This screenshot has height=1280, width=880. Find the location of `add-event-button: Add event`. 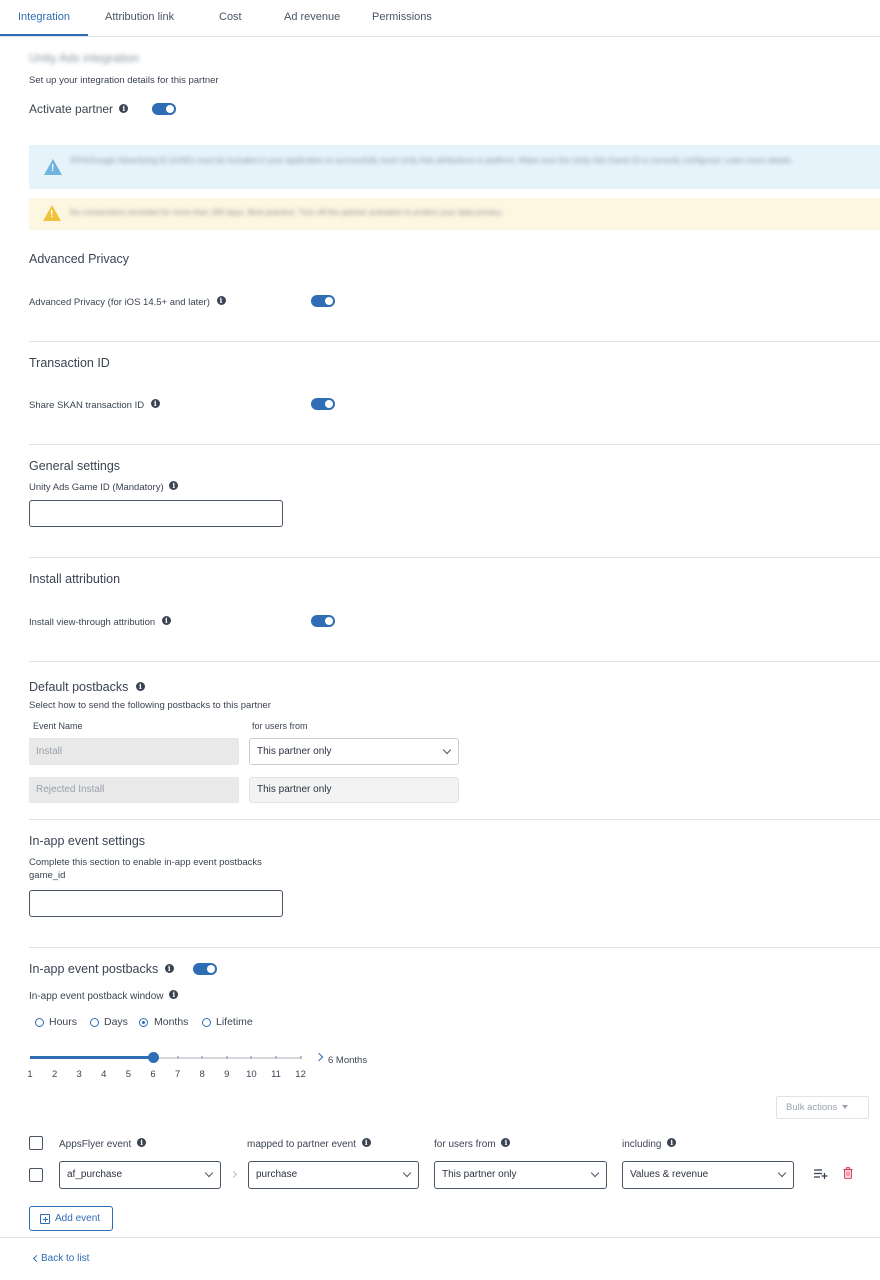

add-event-button: Add event is located at coordinates (71, 1218).